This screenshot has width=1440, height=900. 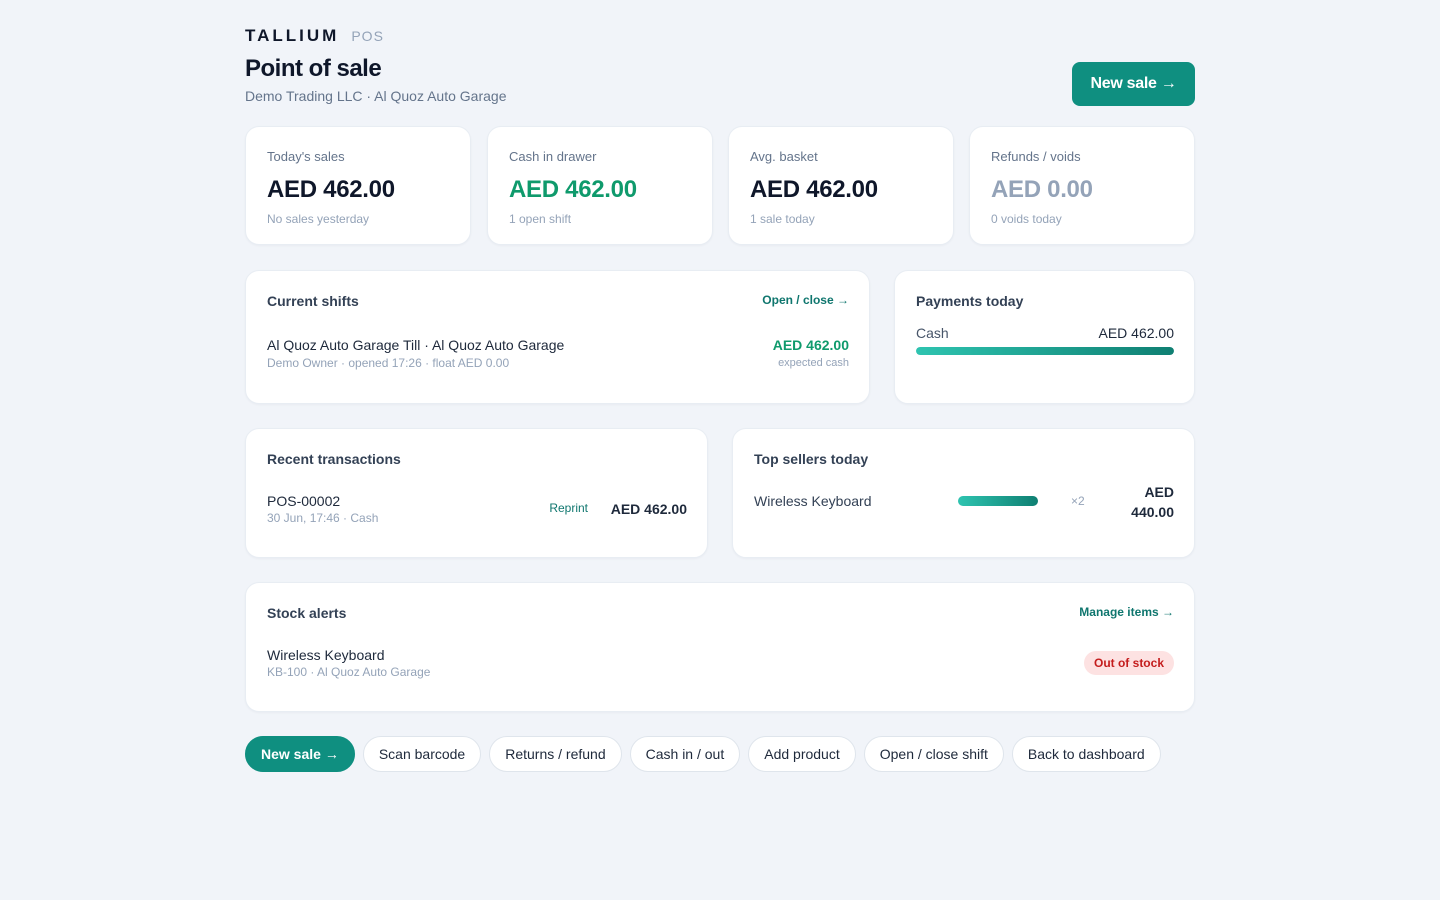 What do you see at coordinates (813, 501) in the screenshot?
I see `seller-name: Wireless Keyboard` at bounding box center [813, 501].